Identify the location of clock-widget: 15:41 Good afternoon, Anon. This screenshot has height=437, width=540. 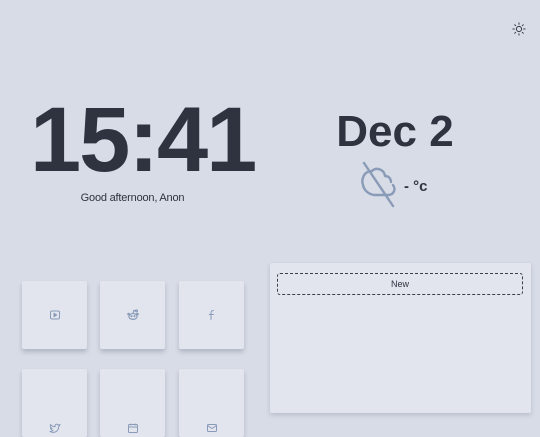
(143, 146).